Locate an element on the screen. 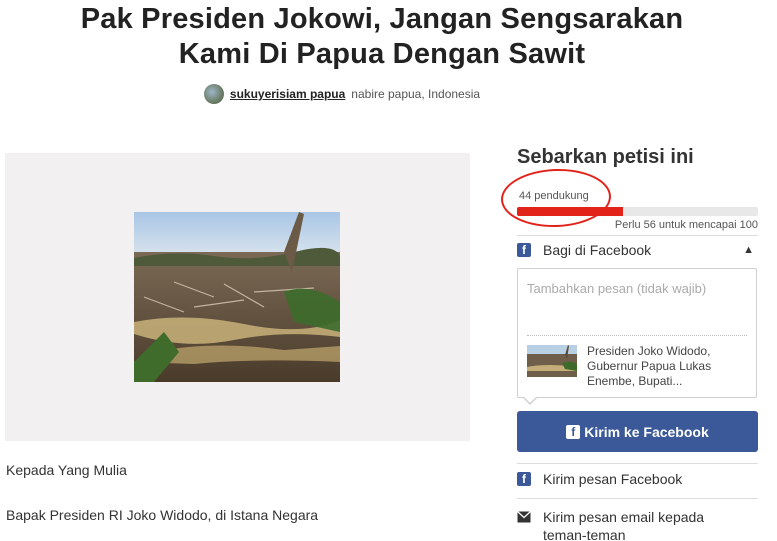 This screenshot has height=541, width=777. send-to-facebook-button: f Kirim ke Facebook is located at coordinates (637, 431).